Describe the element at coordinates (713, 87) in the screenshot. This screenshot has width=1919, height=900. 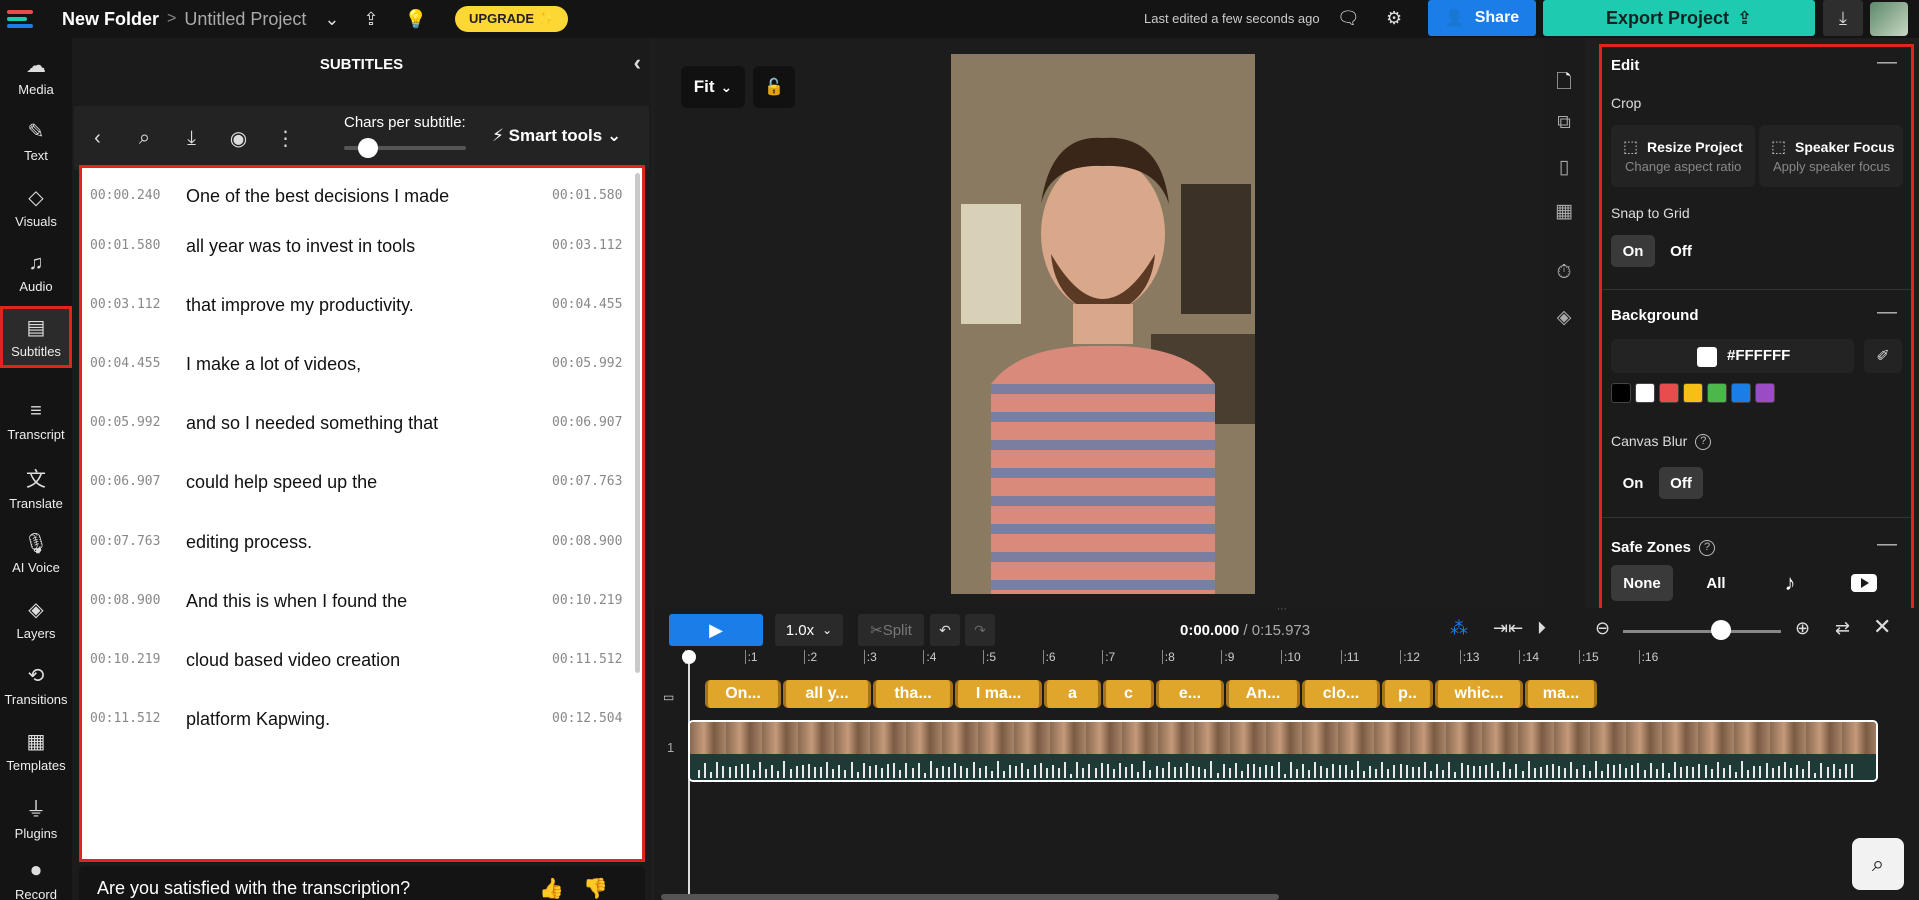
I see `fit-dropdown: Fit ⌄` at that location.